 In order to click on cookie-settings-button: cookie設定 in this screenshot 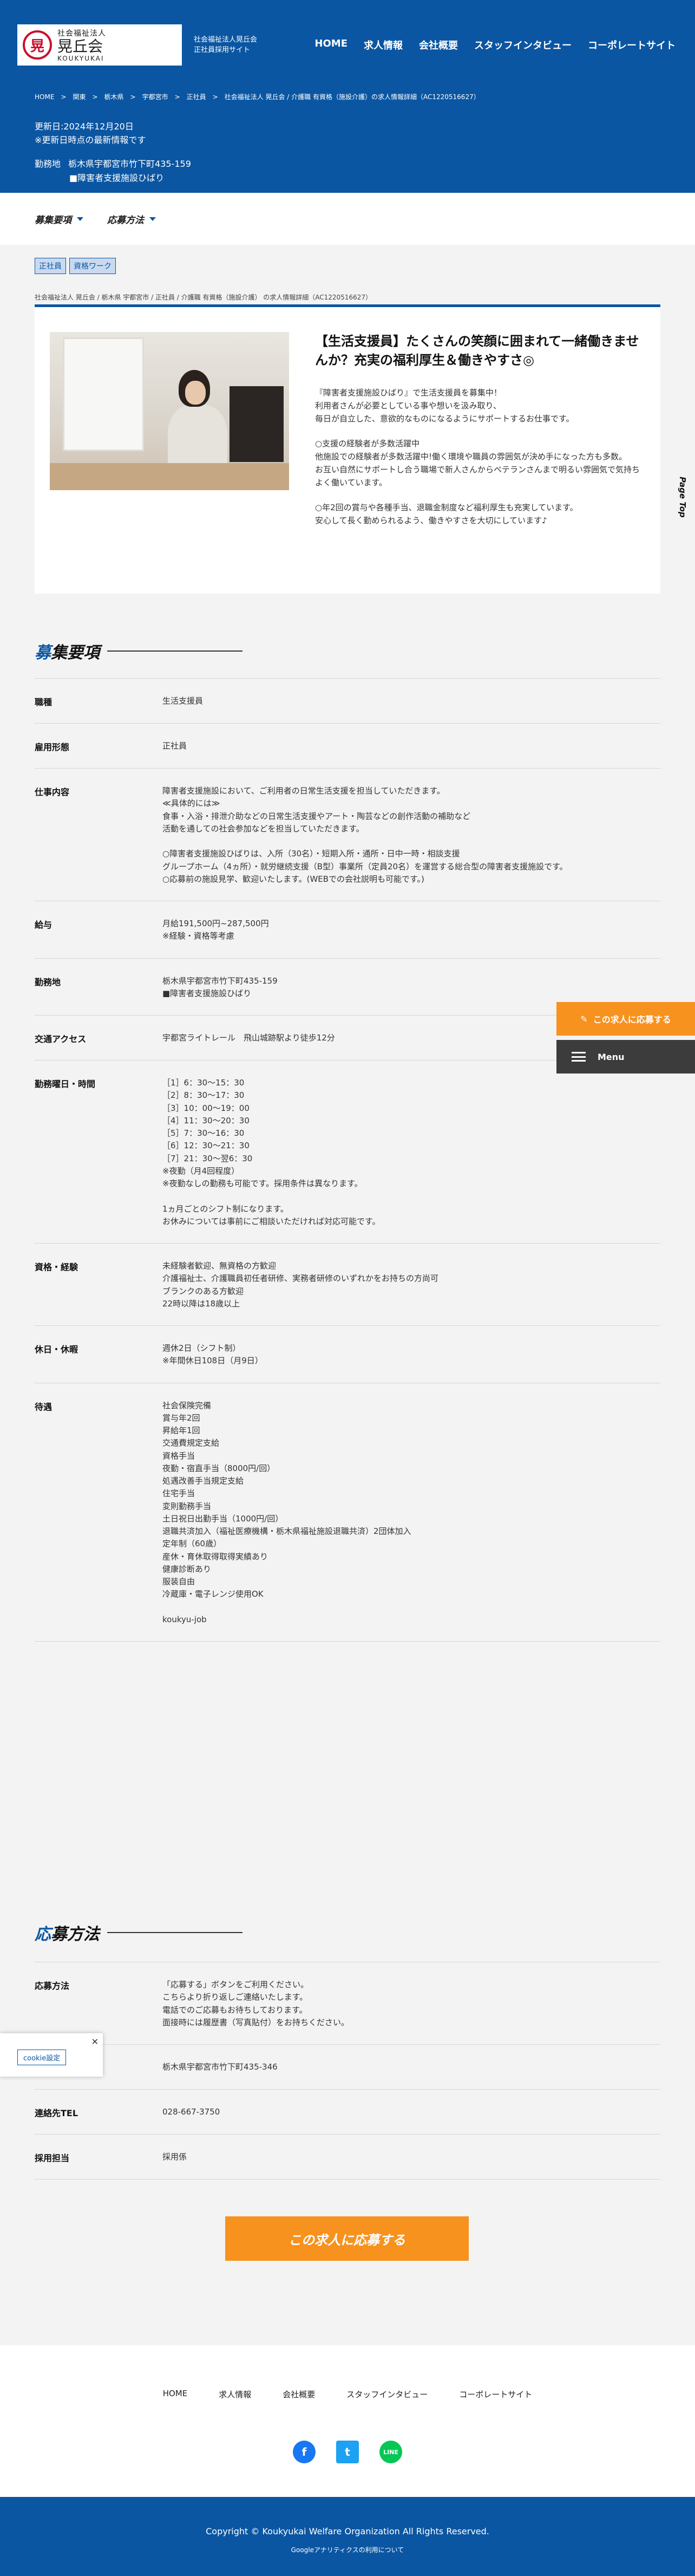, I will do `click(42, 2057)`.